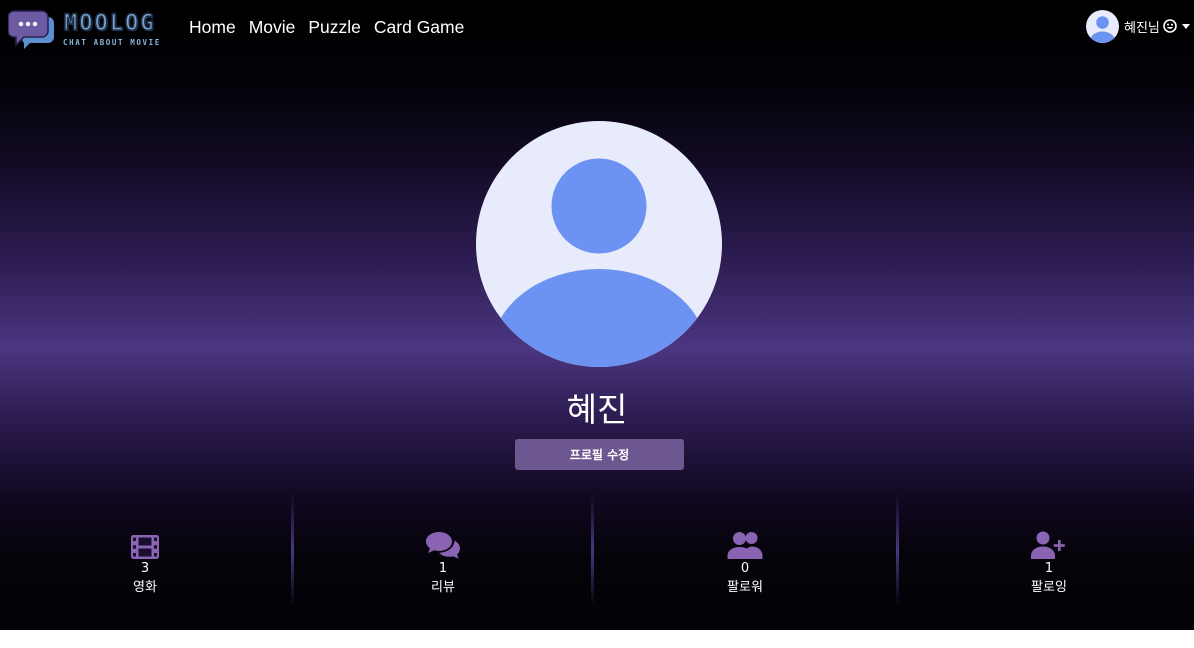 This screenshot has height=648, width=1194. What do you see at coordinates (599, 454) in the screenshot?
I see `edit-profile-button: 프로필 수정` at bounding box center [599, 454].